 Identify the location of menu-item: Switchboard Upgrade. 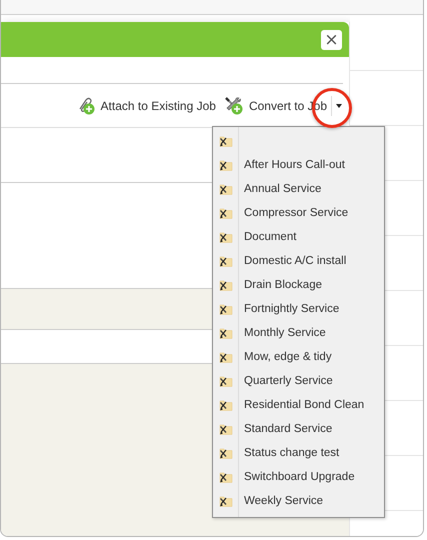
(298, 477).